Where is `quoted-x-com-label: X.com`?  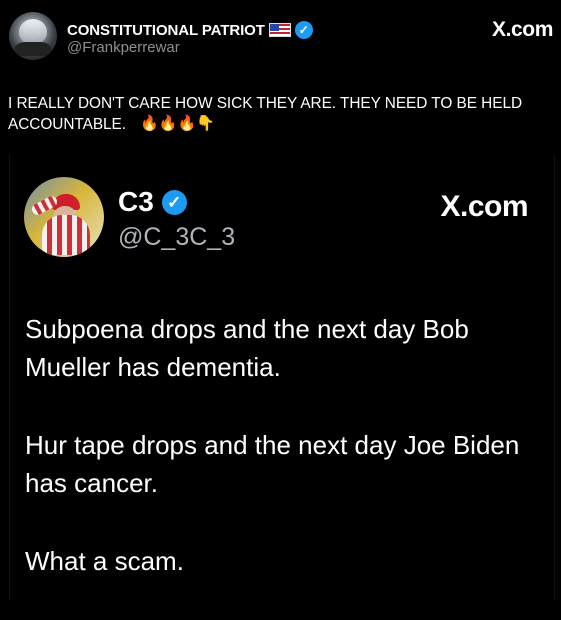 quoted-x-com-label: X.com is located at coordinates (484, 206).